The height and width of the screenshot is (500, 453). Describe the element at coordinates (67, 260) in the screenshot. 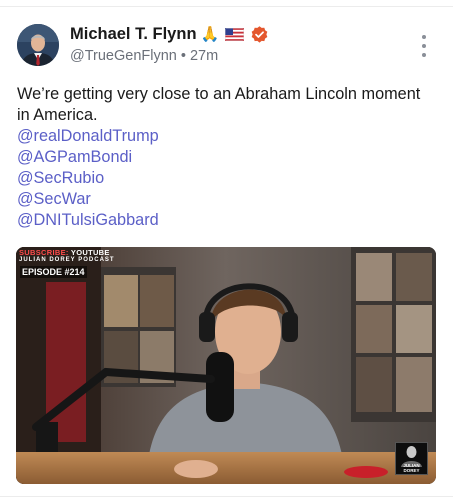

I see `podcast-overlay-text: JULIAN DOREY PODCAST` at that location.